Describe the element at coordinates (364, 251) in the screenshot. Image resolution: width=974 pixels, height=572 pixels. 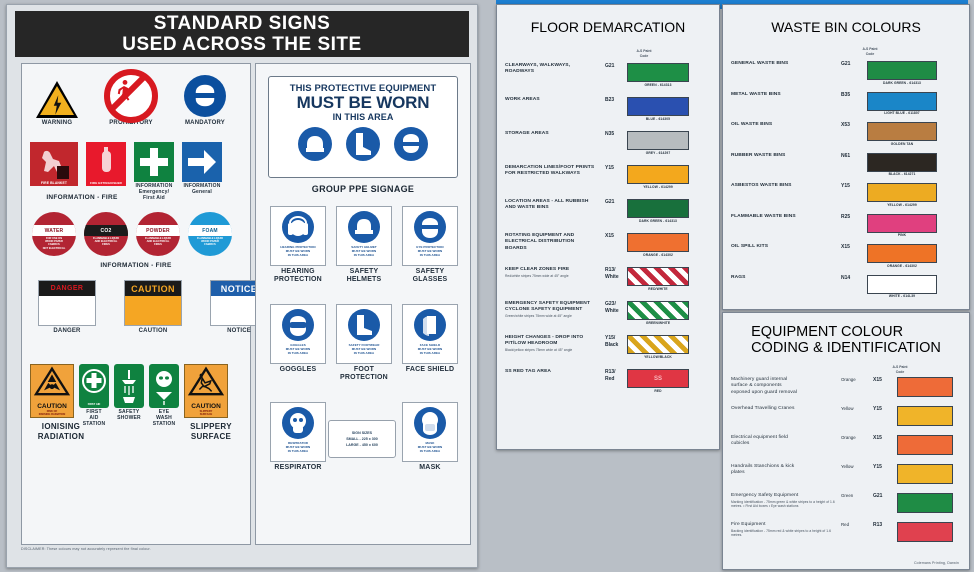
I see `ppe-sign-text: SAFETY HELMET MUST BE WORN IN THIS AREA` at that location.